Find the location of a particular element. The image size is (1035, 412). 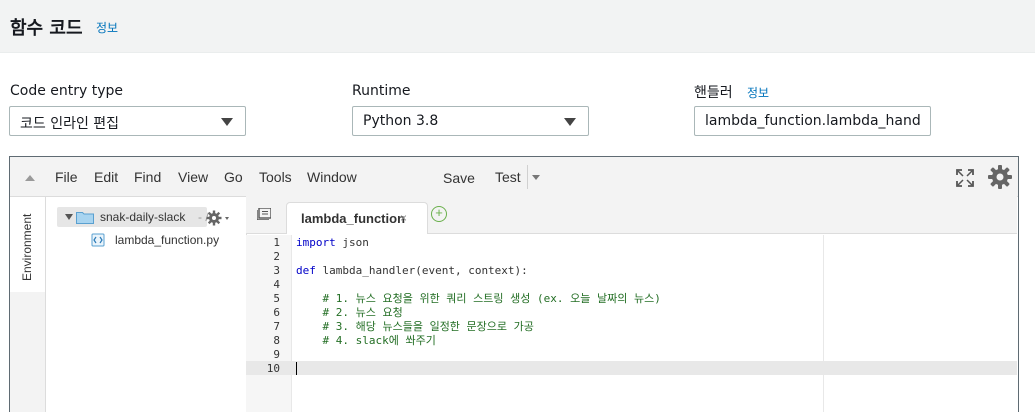

line-number: 9 is located at coordinates (276, 354).